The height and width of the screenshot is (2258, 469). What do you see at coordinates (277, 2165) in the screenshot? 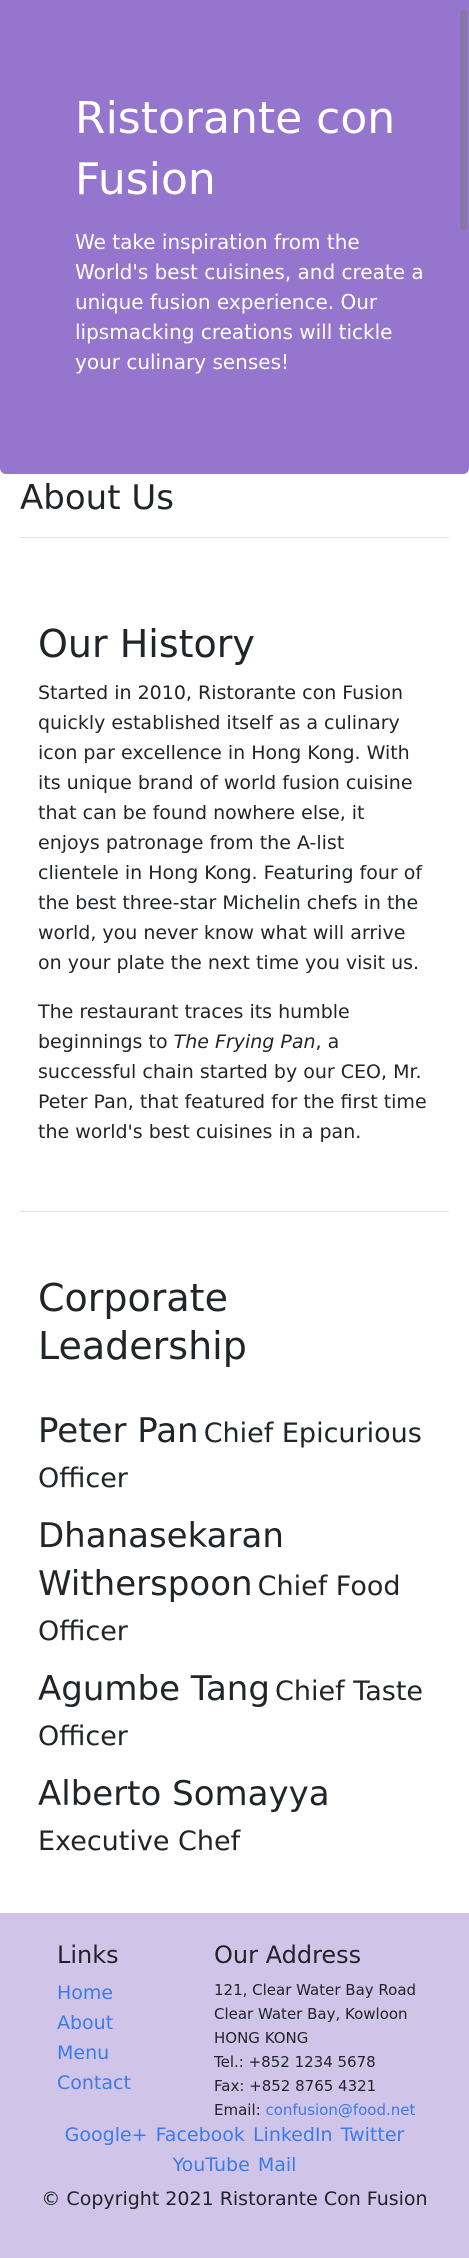
I see `mail-link: Mail` at bounding box center [277, 2165].